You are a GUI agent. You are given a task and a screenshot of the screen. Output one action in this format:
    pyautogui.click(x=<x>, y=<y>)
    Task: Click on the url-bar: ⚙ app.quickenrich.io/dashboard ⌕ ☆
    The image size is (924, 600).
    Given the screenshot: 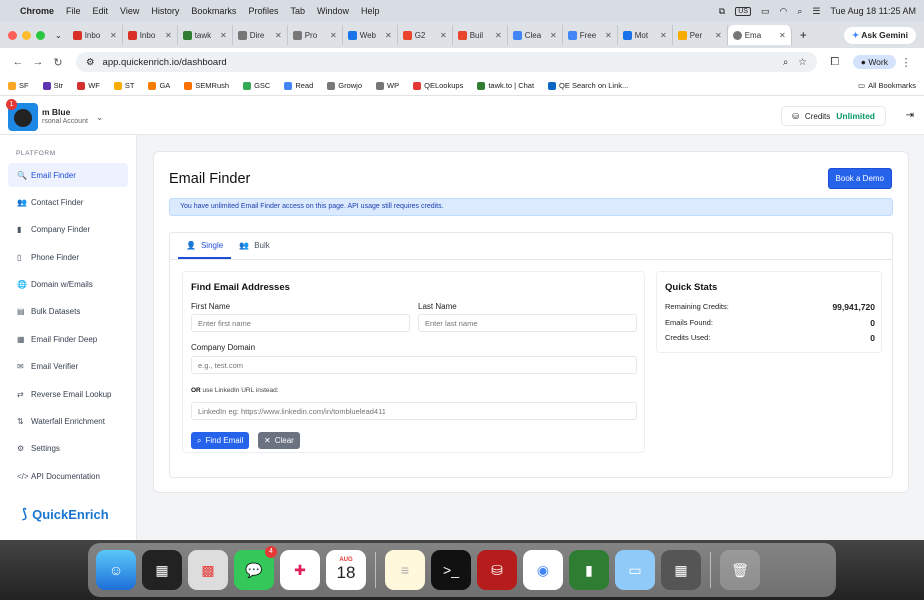 What is the action you would take?
    pyautogui.click(x=446, y=62)
    